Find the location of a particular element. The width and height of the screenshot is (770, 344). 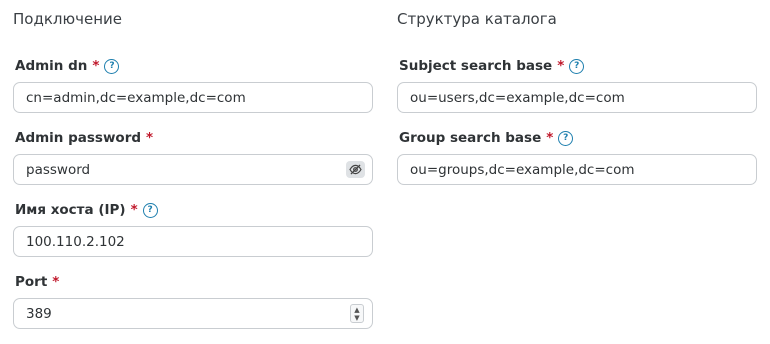

subject-search-base-value: ou=users,dc=example,dc=com is located at coordinates (517, 97).